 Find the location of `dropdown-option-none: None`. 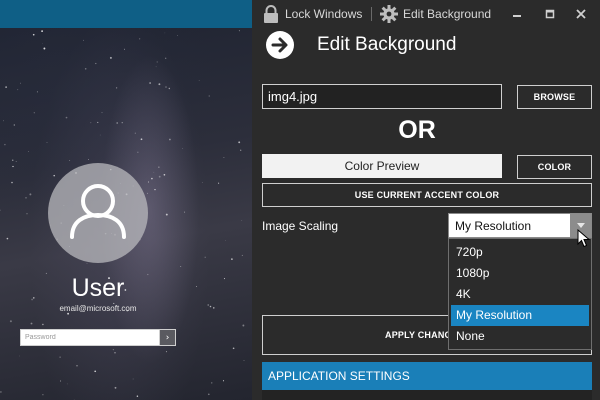

dropdown-option-none: None is located at coordinates (520, 336).